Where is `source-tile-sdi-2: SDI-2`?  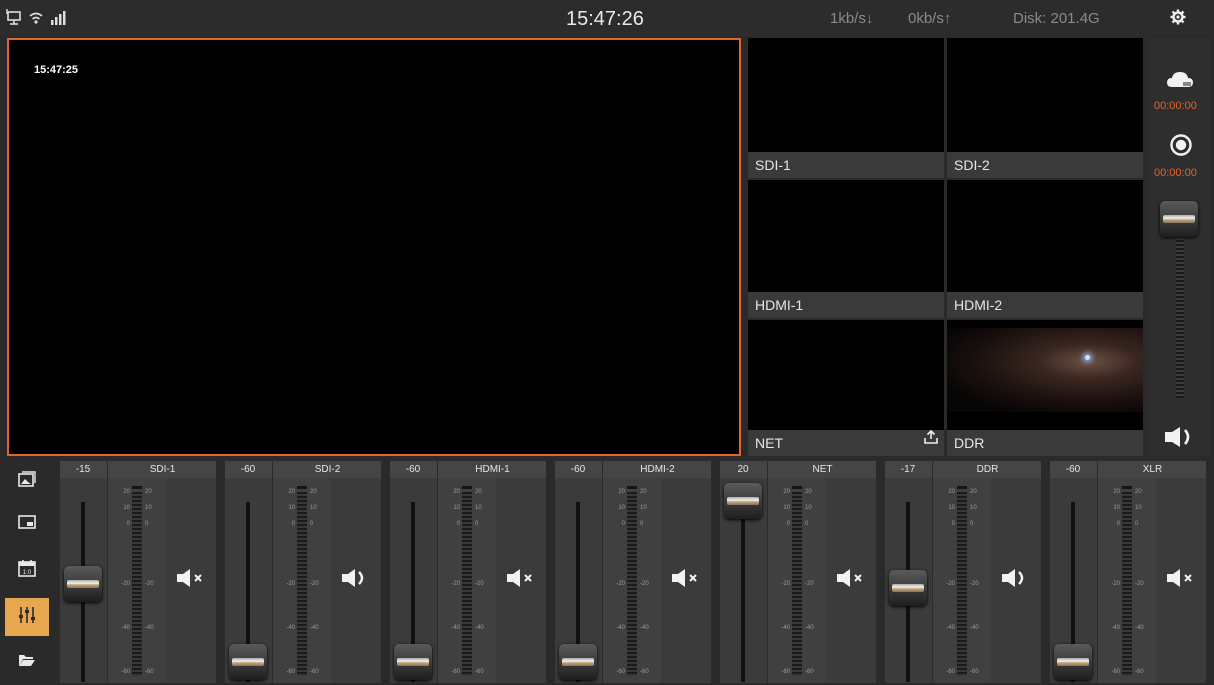
source-tile-sdi-2: SDI-2 is located at coordinates (1045, 108).